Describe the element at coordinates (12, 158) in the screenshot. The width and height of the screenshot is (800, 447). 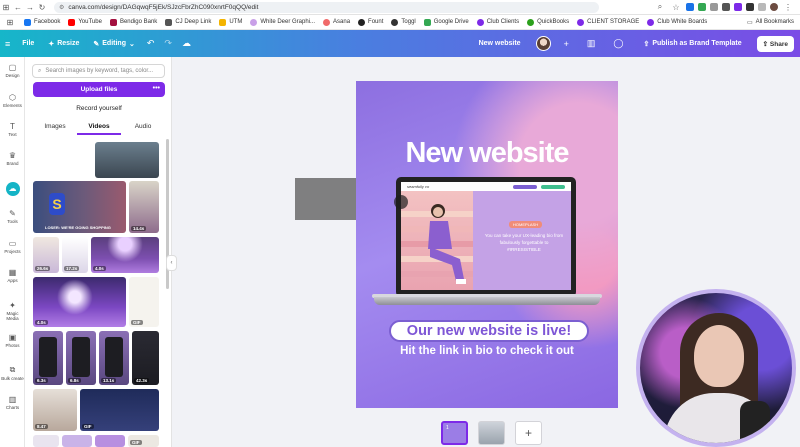
I see `rail-brand: ♛ Brand` at that location.